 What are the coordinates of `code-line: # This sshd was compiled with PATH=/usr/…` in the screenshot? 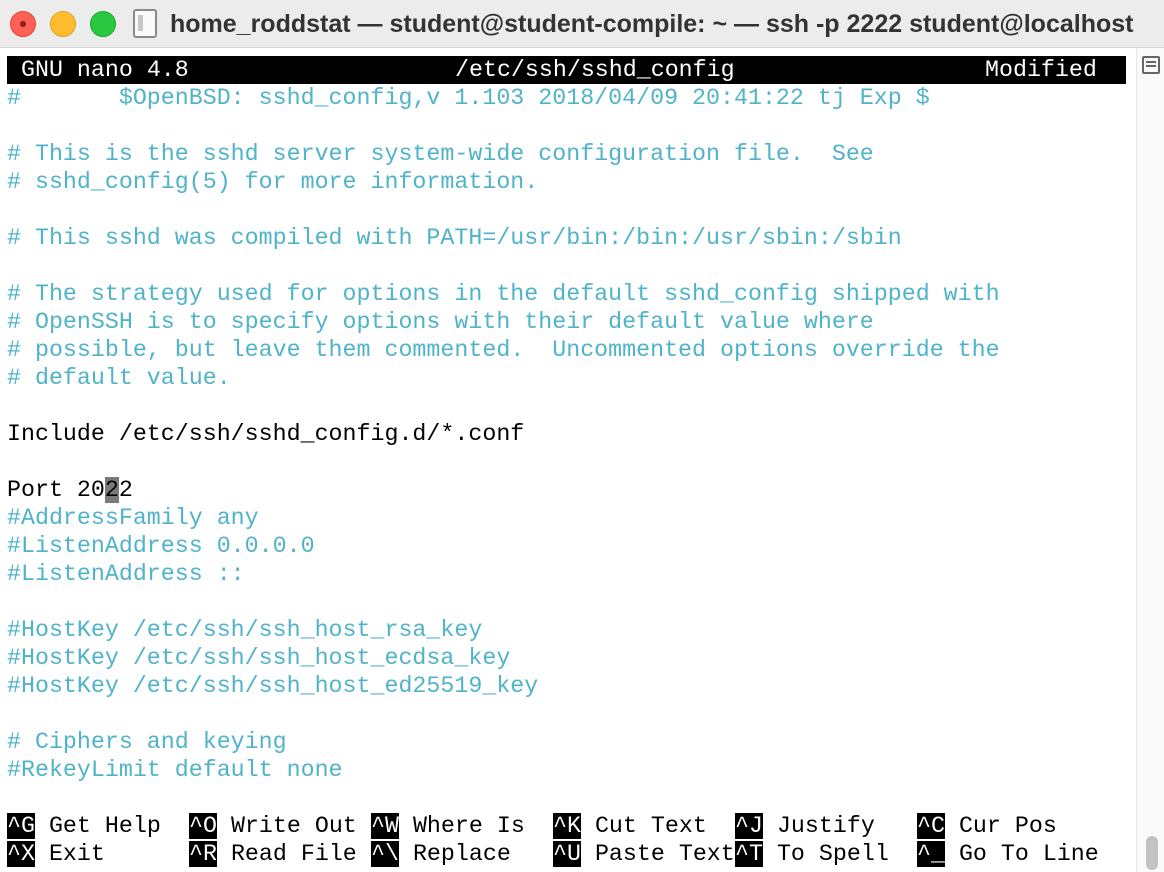 It's located at (454, 238).